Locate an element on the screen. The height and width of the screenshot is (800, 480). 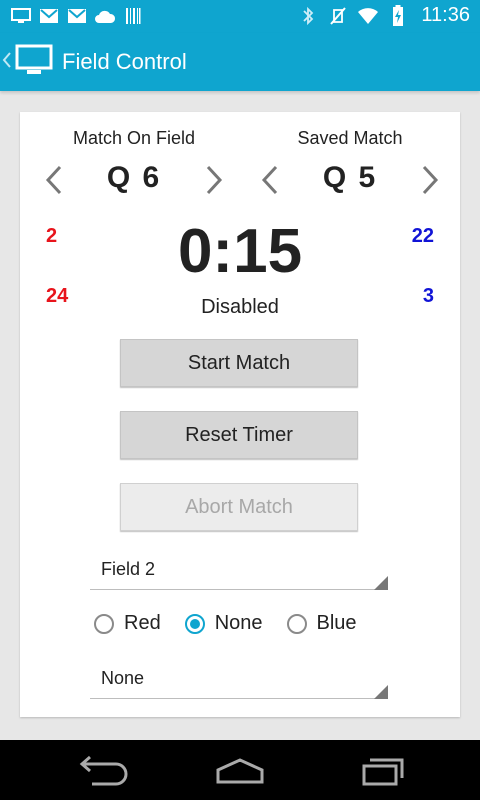
recent-apps-icon is located at coordinates (383, 772).